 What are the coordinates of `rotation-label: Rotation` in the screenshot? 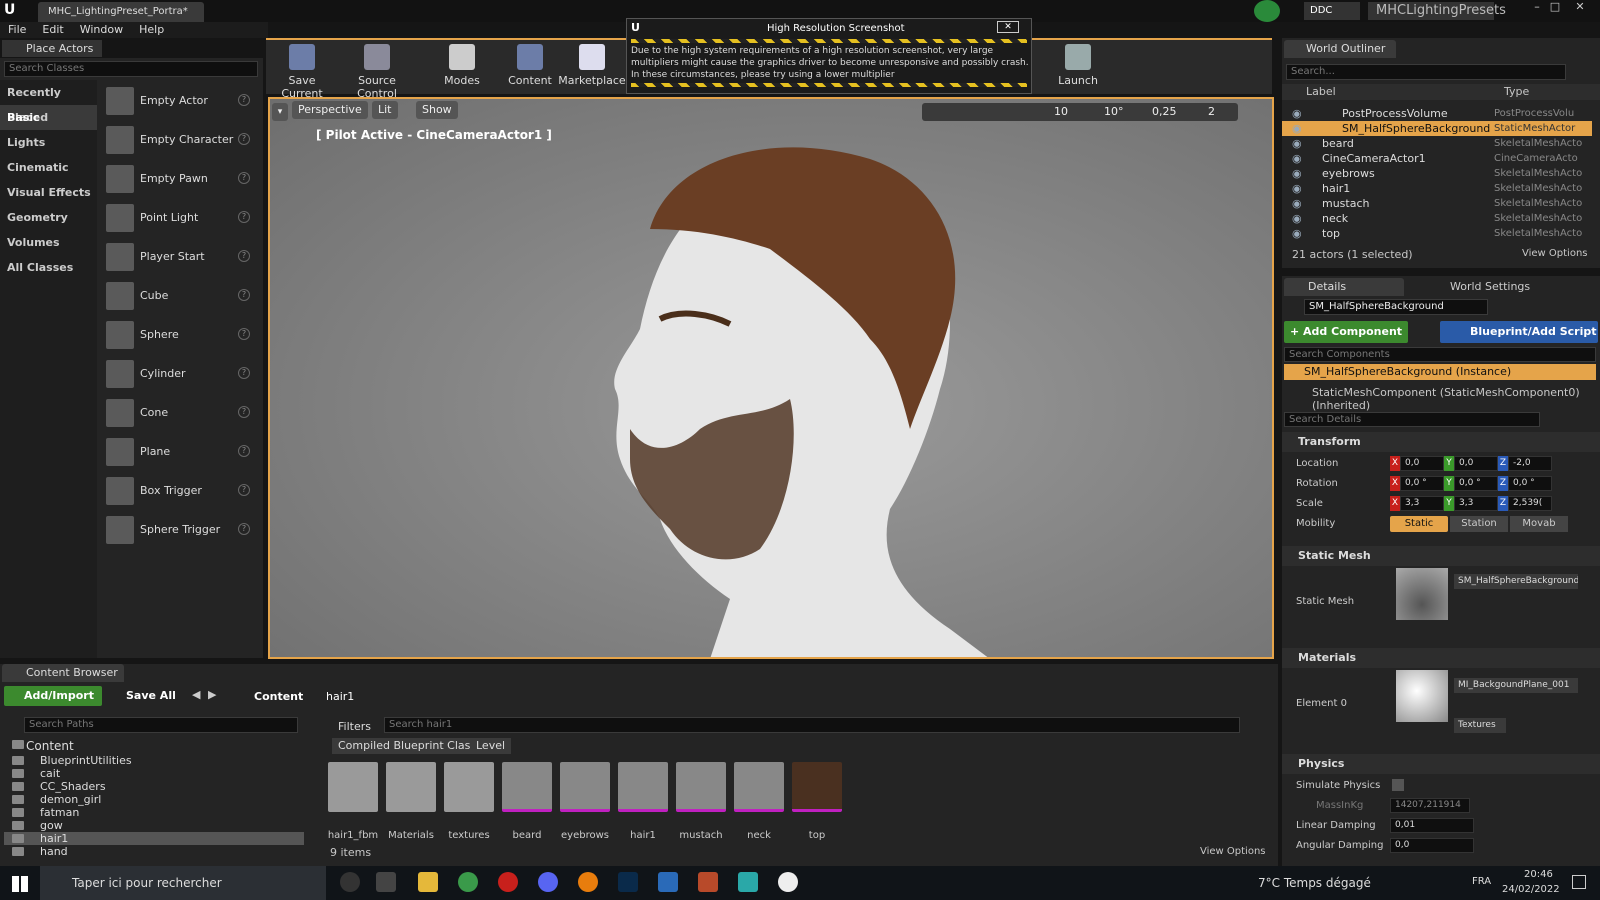 It's located at (1317, 483).